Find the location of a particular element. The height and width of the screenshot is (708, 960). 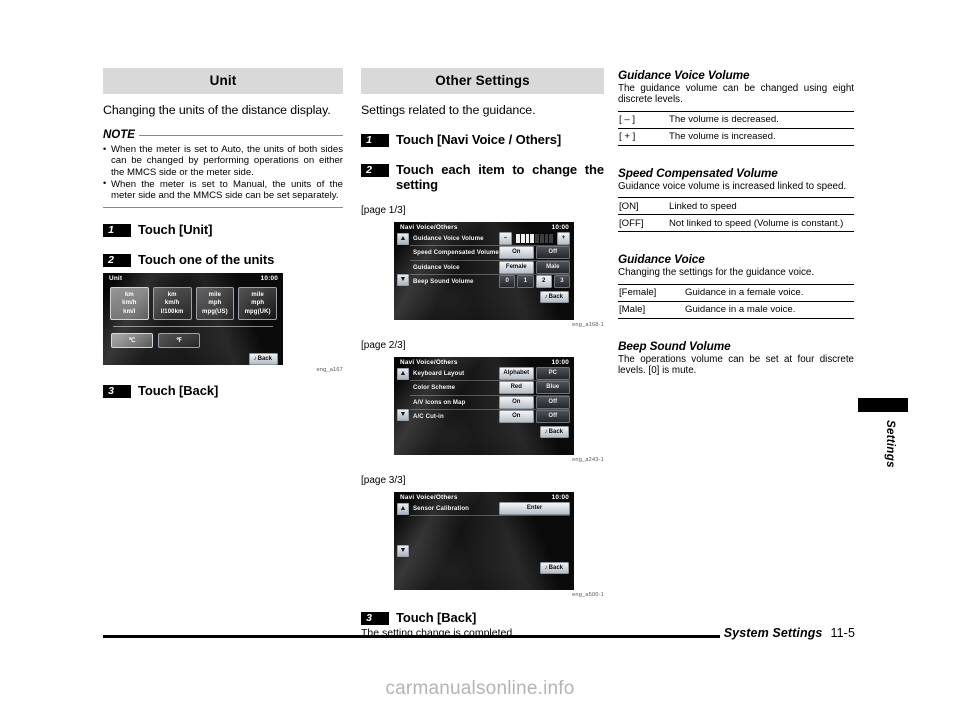

back-button-label: Back is located at coordinates (264, 358).